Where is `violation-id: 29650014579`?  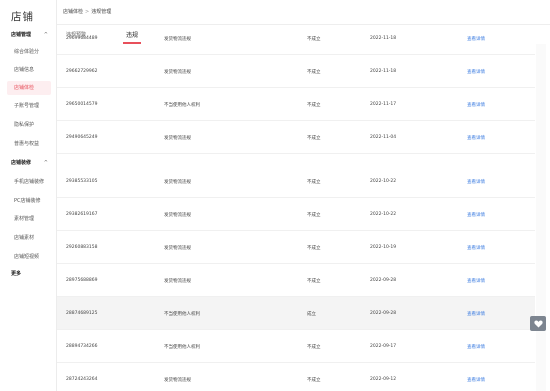
violation-id: 29650014579 is located at coordinates (82, 104).